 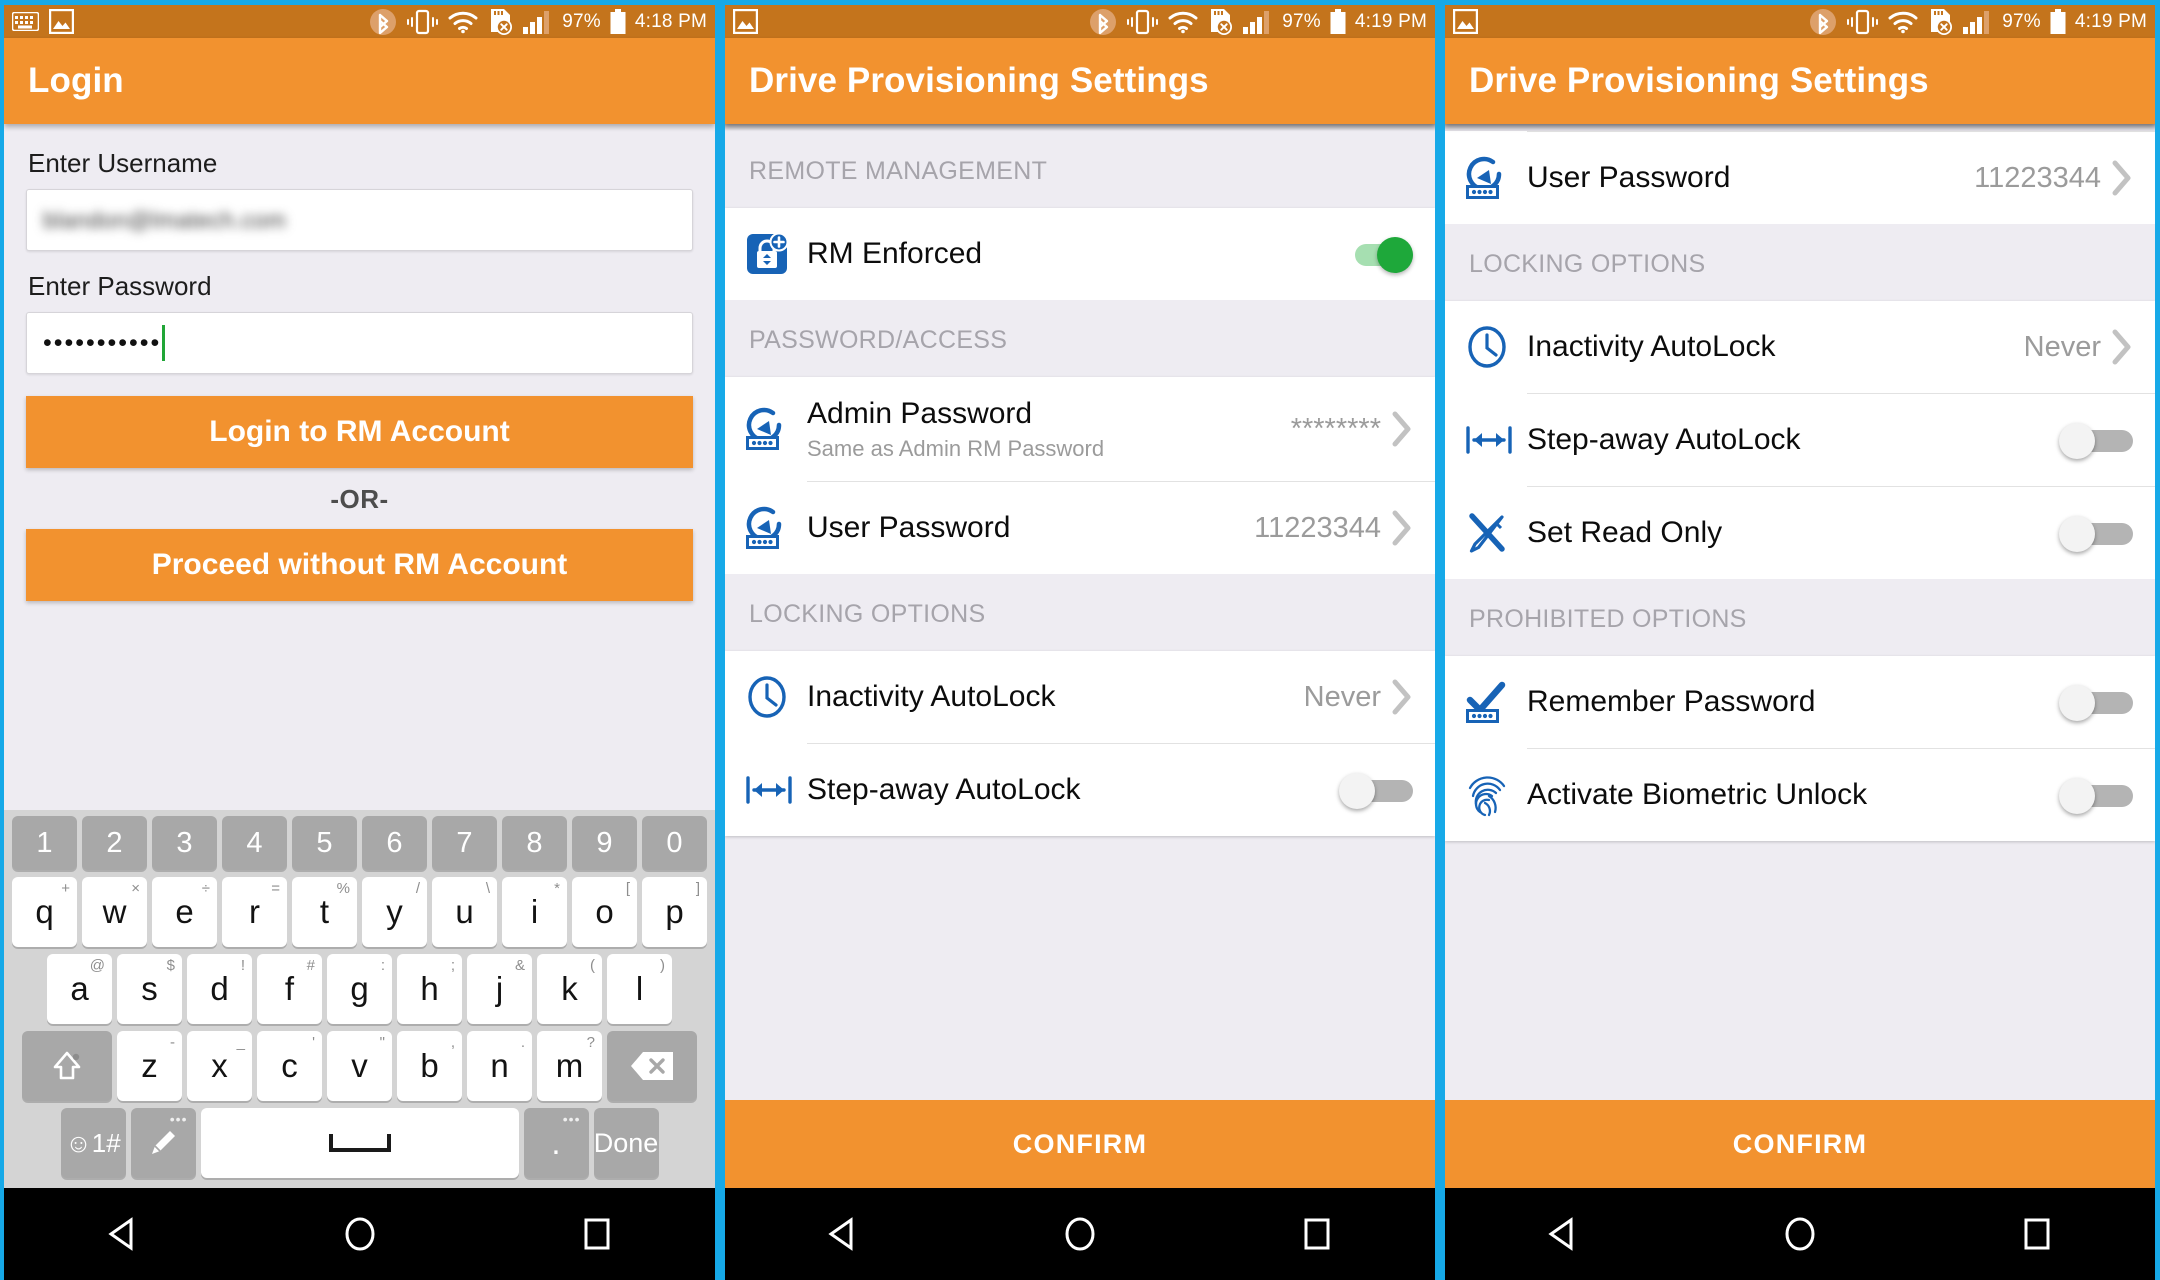 I want to click on settings-group: User Password 11223344, so click(x=1800, y=177).